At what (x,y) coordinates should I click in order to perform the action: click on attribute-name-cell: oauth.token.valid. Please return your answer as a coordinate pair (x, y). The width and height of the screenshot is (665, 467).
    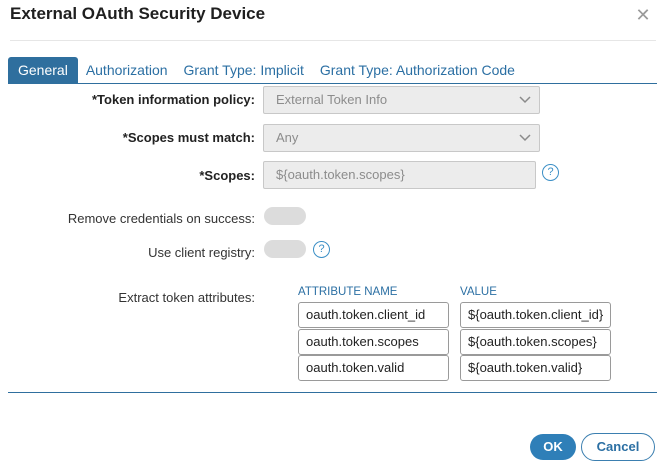
    Looking at the image, I should click on (373, 368).